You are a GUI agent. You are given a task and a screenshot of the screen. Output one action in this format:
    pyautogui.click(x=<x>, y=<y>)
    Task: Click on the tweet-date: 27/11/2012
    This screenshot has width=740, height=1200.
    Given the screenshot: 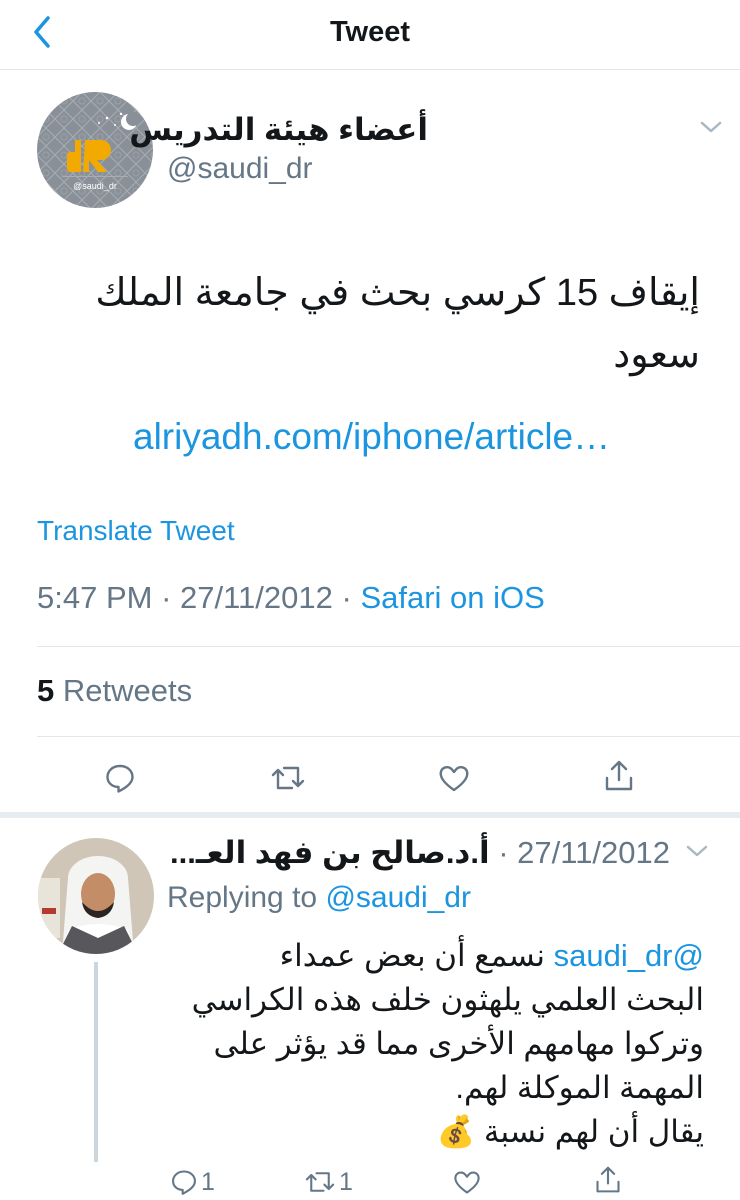 What is the action you would take?
    pyautogui.click(x=256, y=597)
    